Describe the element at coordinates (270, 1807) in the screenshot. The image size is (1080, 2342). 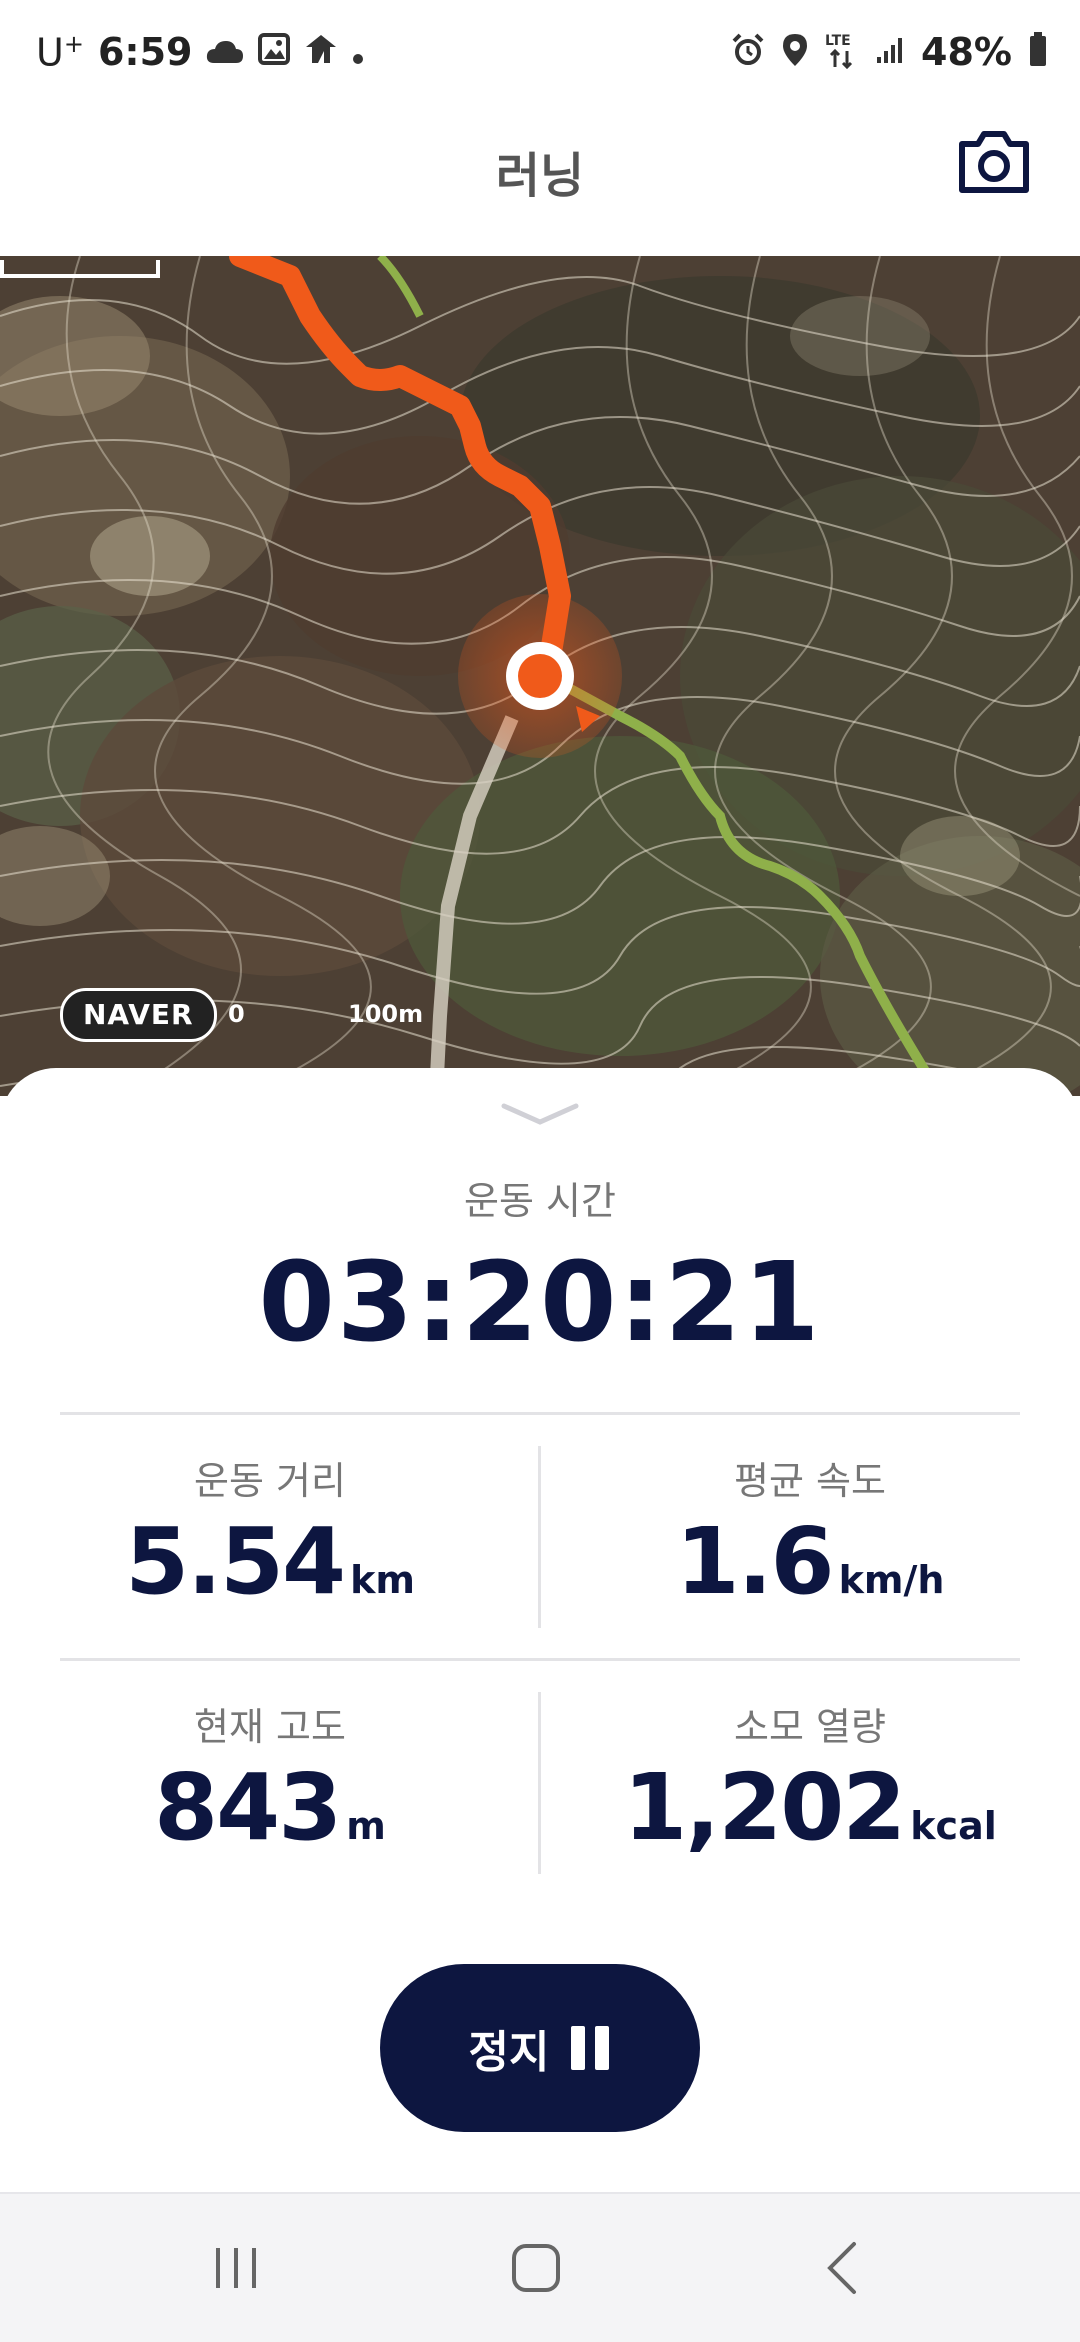
I see `altitude-value: 843 m` at that location.